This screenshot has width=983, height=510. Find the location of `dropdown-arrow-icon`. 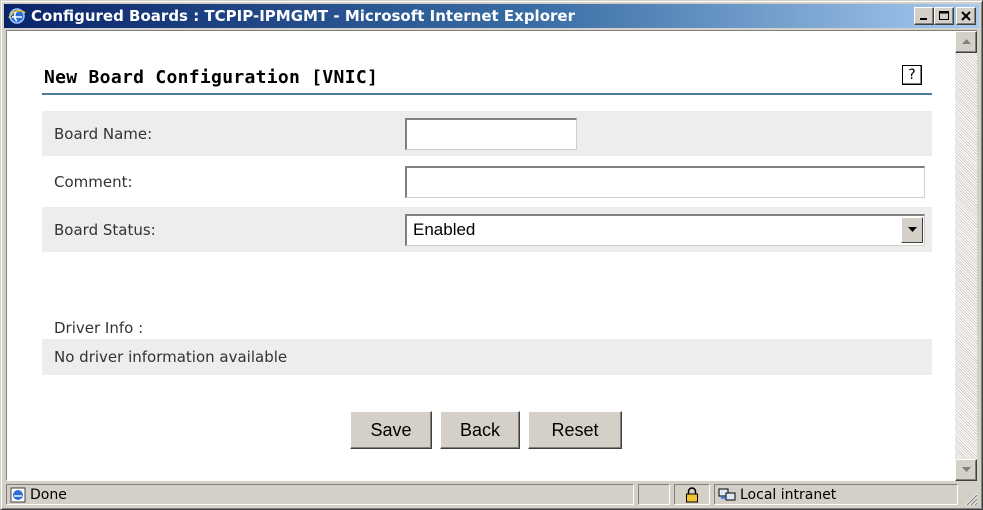

dropdown-arrow-icon is located at coordinates (912, 229).